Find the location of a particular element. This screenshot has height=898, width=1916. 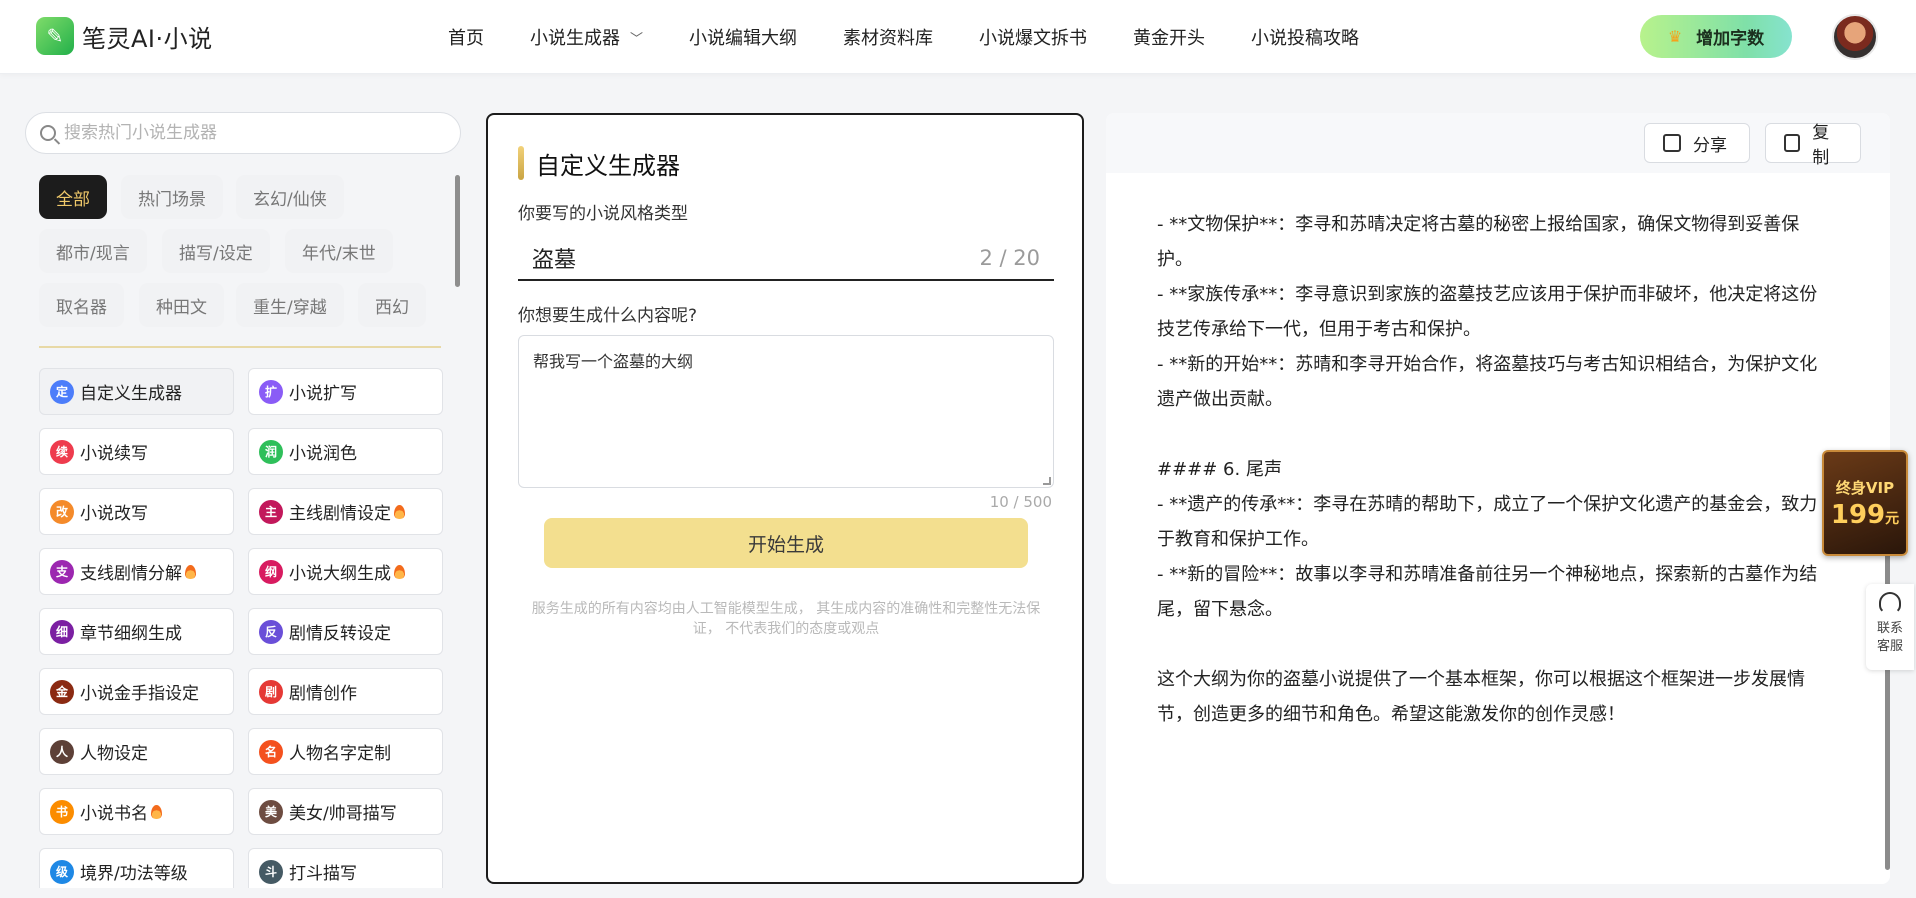

search-icon is located at coordinates (48, 133).